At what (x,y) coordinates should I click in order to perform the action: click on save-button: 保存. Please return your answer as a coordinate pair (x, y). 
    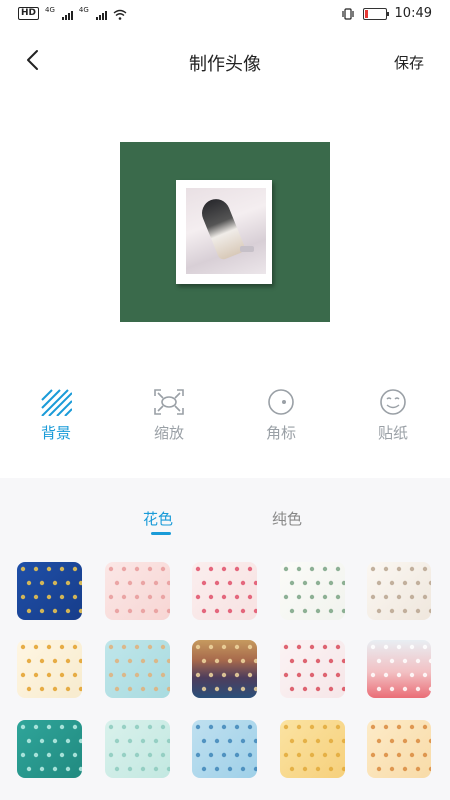
    Looking at the image, I should click on (409, 62).